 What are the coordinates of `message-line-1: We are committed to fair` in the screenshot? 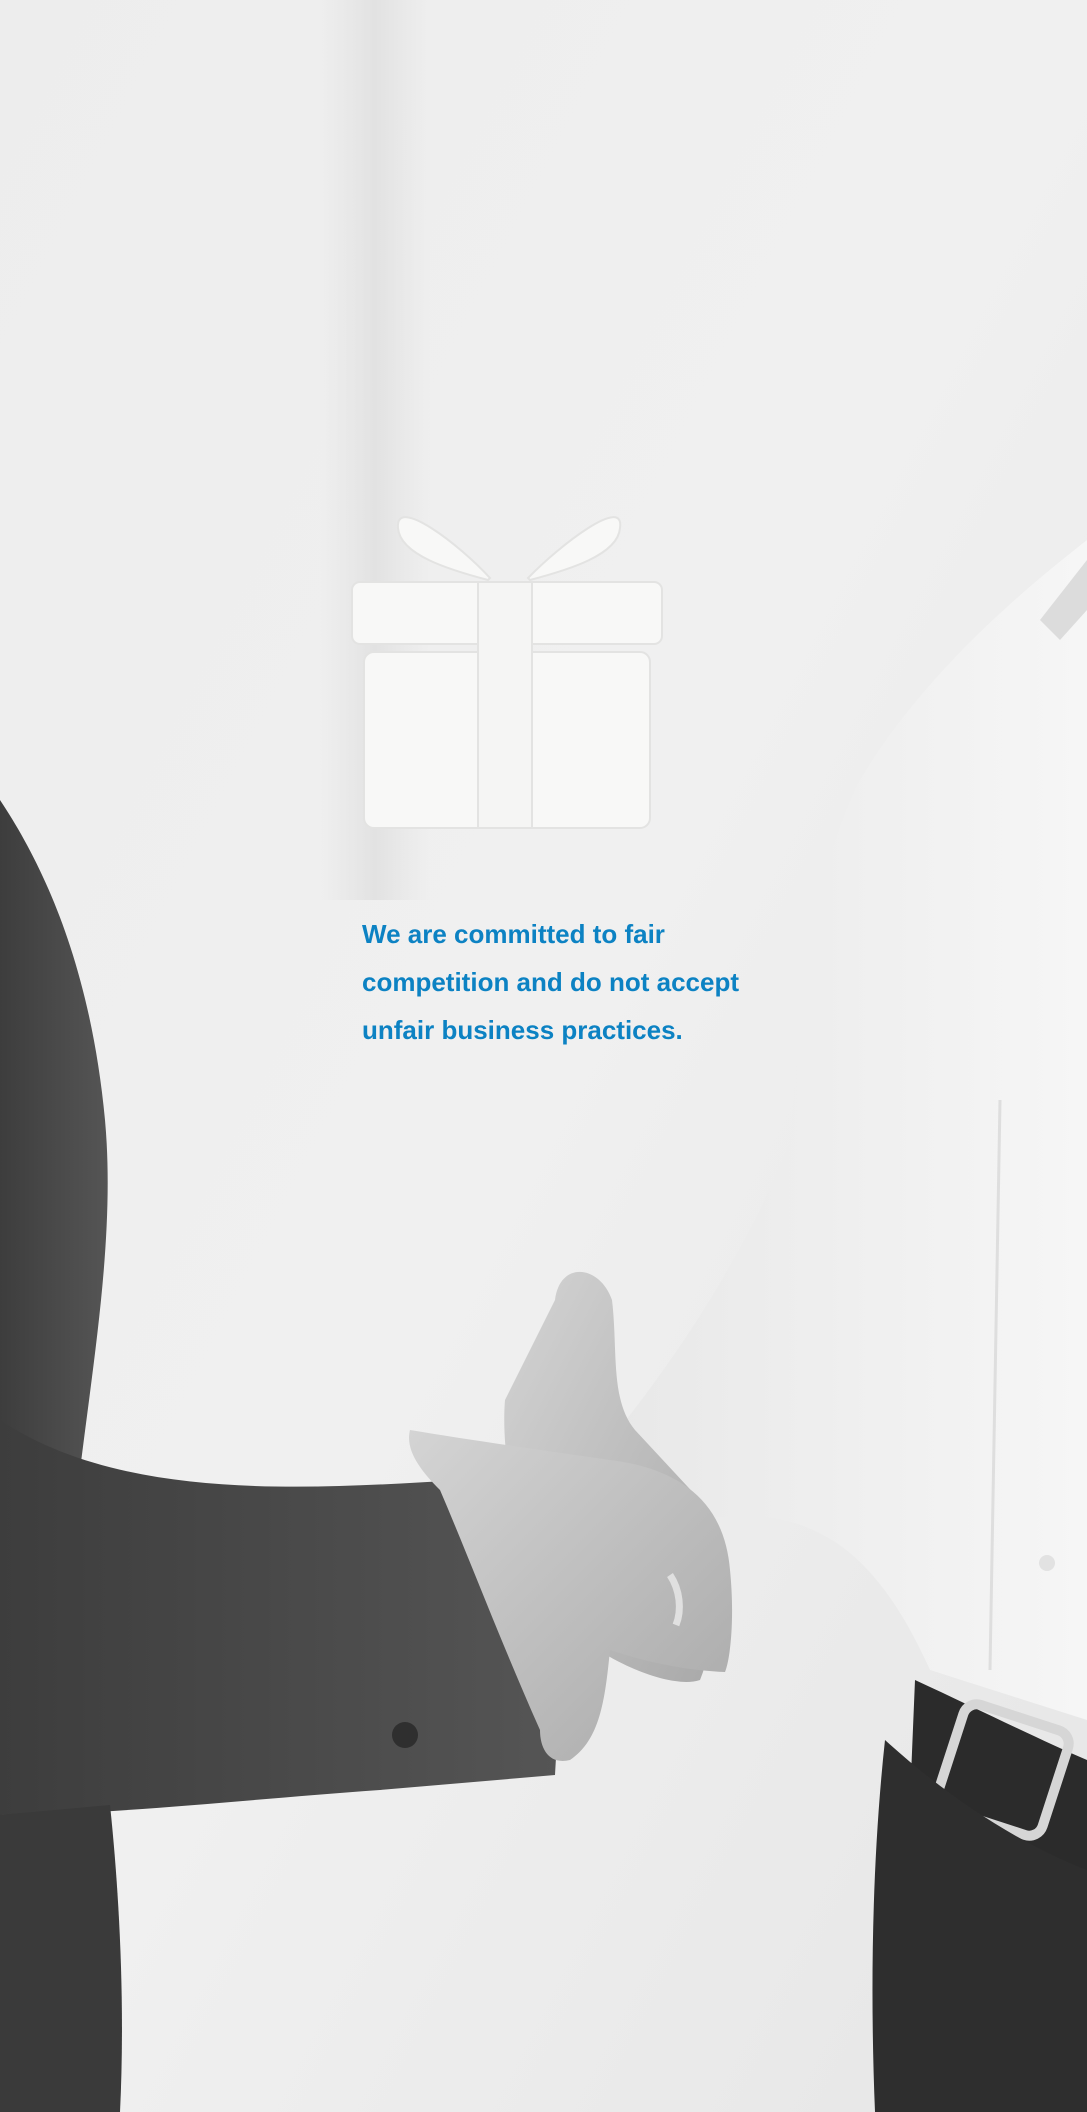 It's located at (513, 934).